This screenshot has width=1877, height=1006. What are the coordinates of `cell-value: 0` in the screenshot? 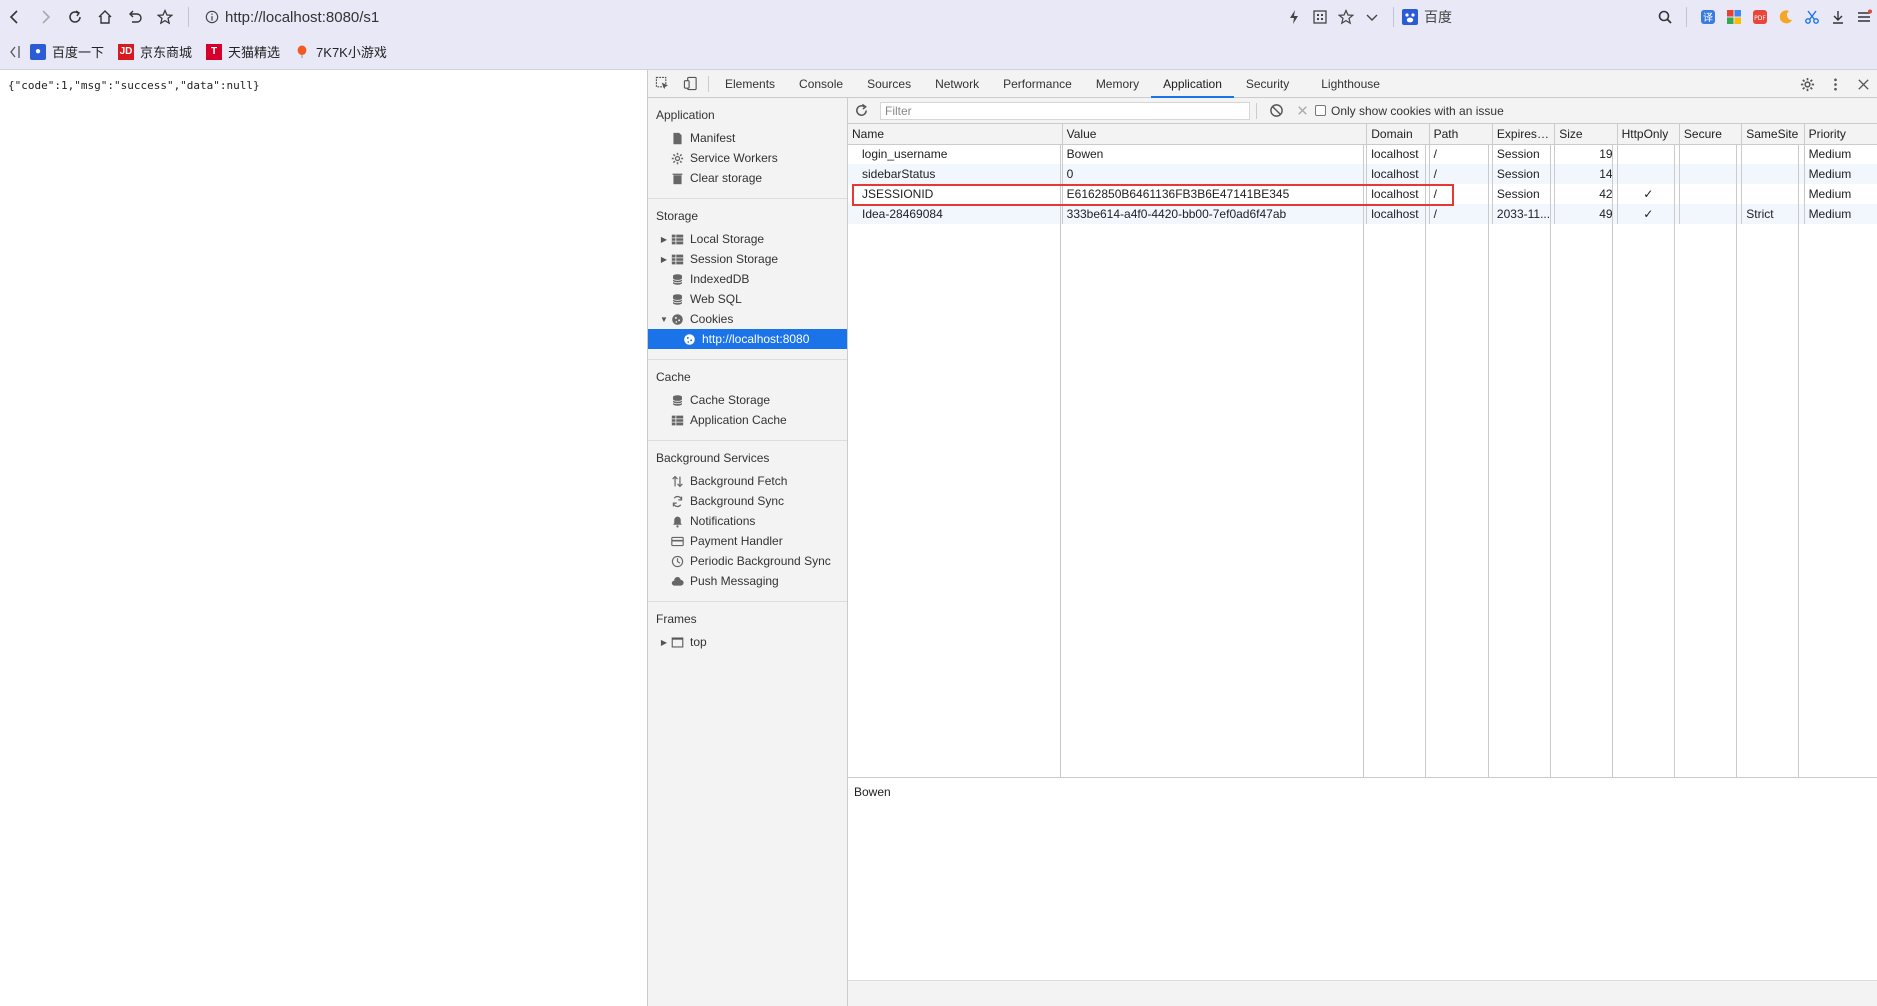 It's located at (1215, 174).